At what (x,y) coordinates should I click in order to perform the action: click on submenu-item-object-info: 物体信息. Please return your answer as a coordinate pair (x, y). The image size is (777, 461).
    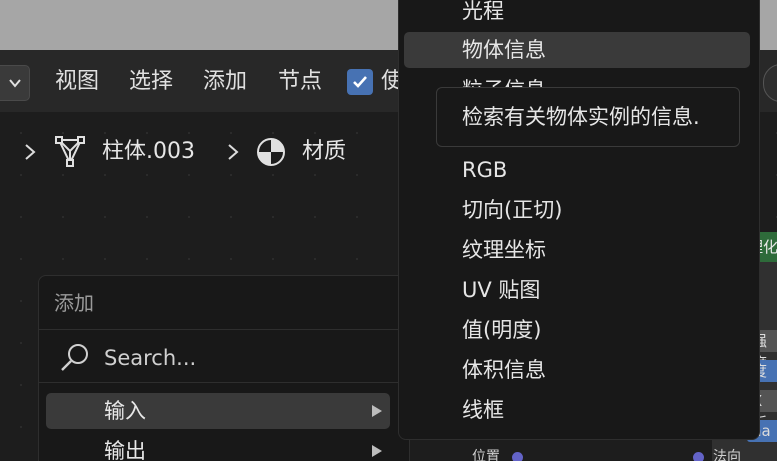
    Looking at the image, I should click on (504, 50).